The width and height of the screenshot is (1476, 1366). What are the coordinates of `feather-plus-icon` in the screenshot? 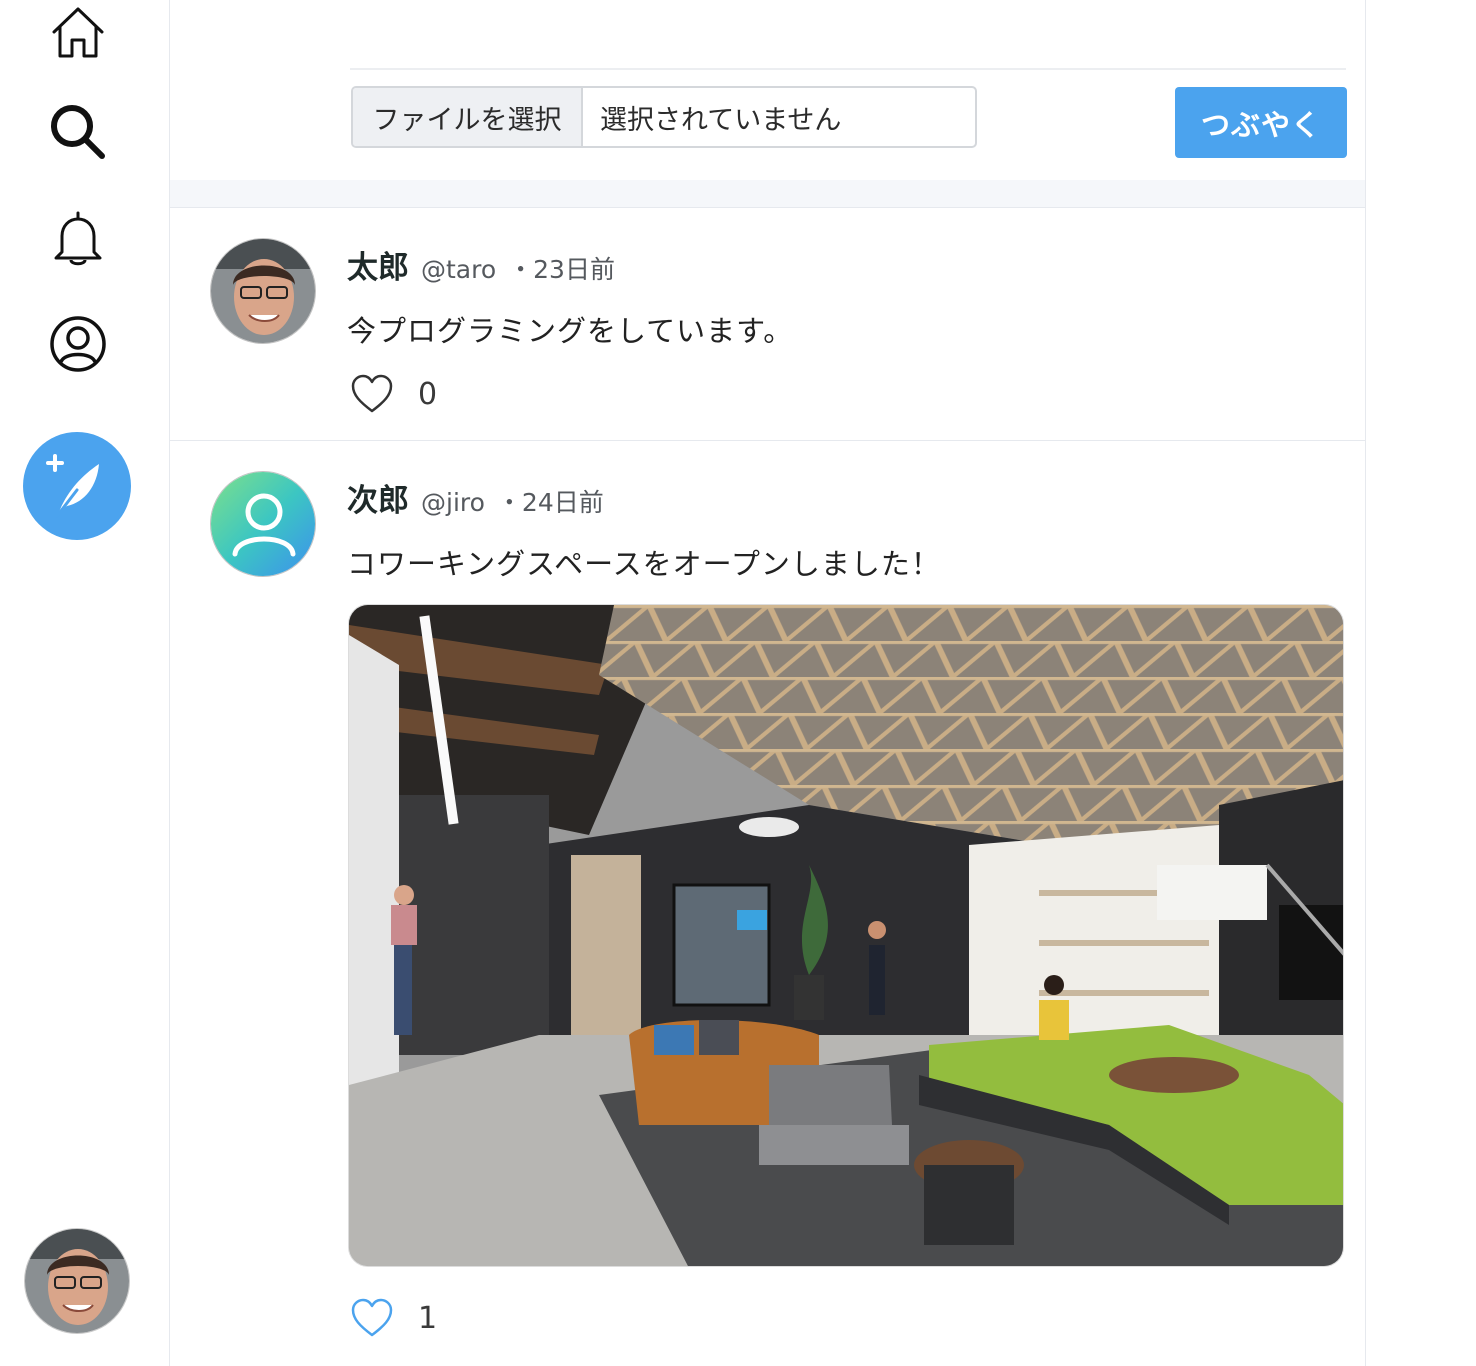 It's located at (72, 486).